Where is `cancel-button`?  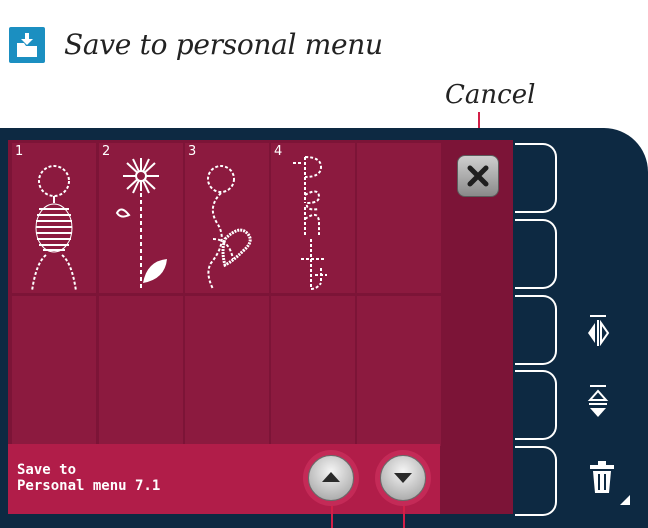
cancel-button is located at coordinates (478, 176).